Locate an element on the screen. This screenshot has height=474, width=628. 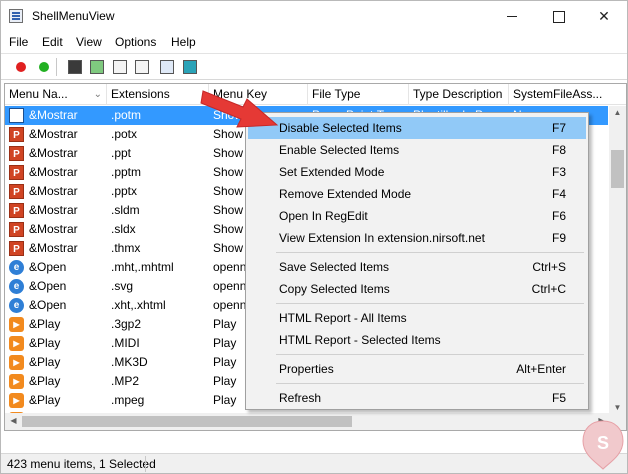
refresh-icon is located at coordinates (97, 67).